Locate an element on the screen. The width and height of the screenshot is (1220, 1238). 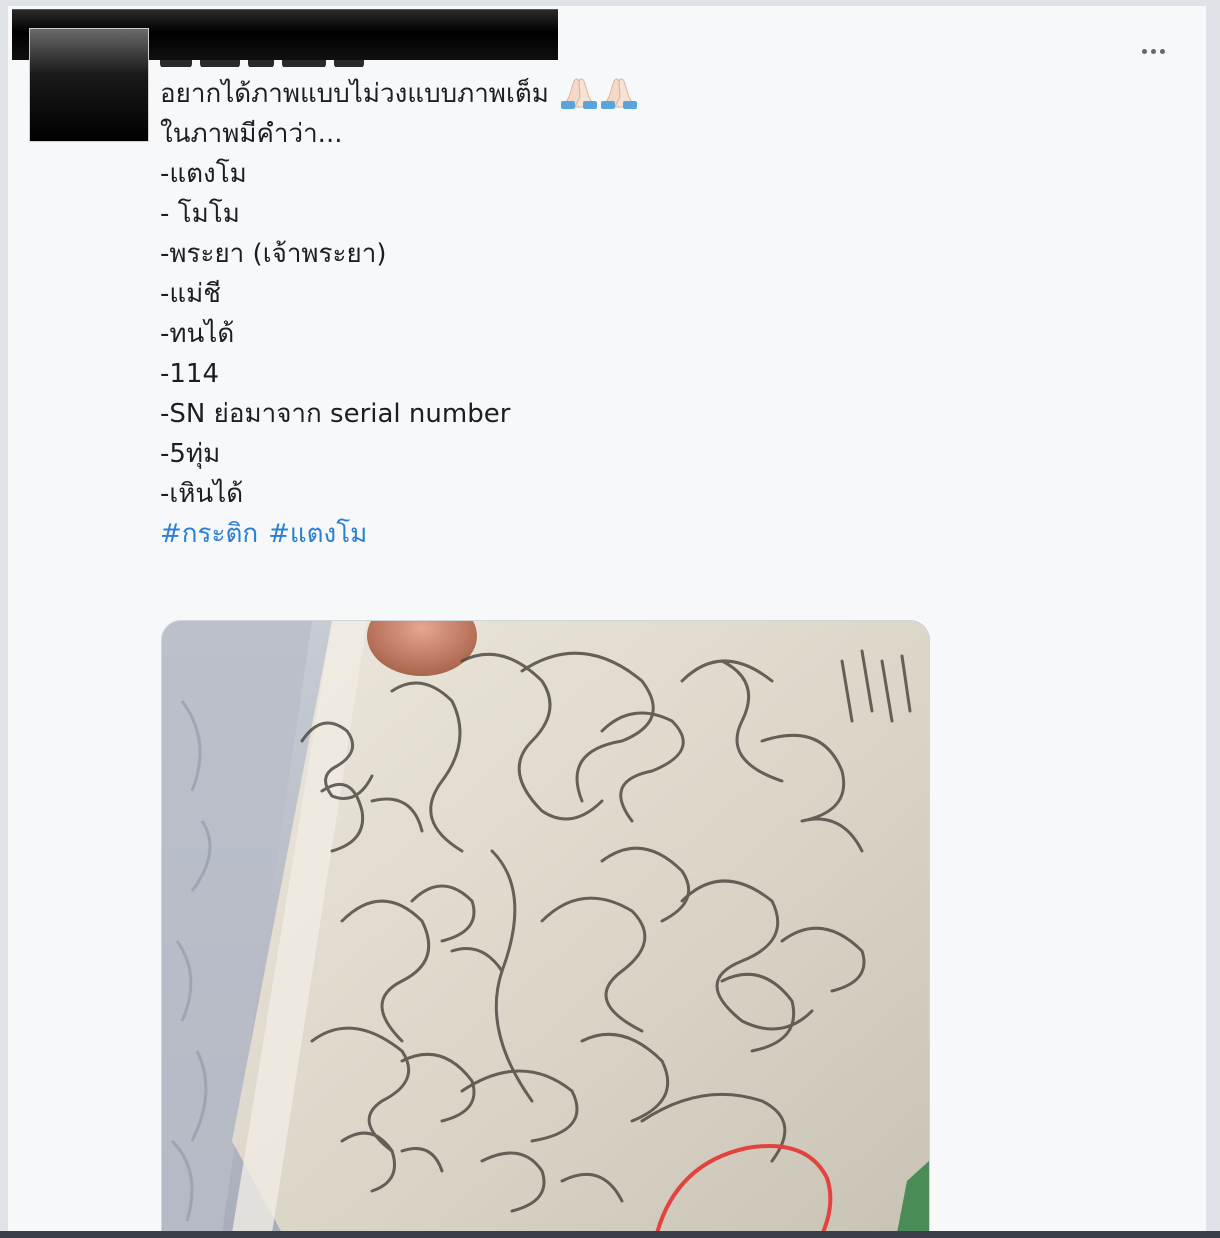
post-line-intro: อยากได้ภาพแบบไม่วงแบบภาพเต็ม is located at coordinates (520, 94).